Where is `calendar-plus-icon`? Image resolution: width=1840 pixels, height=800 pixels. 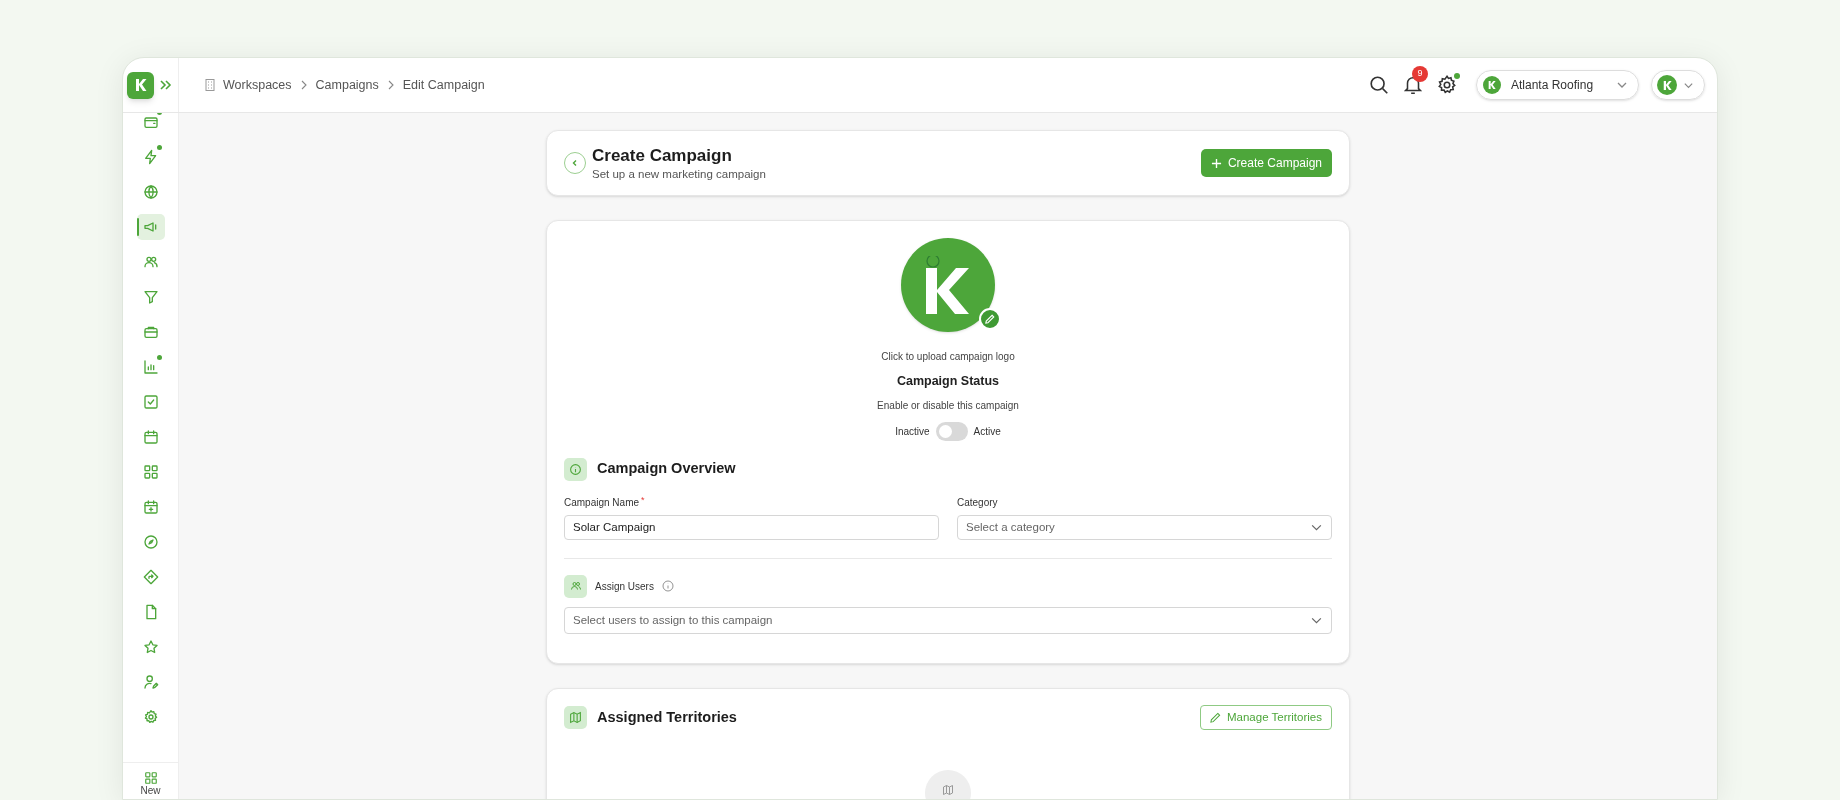
calendar-plus-icon is located at coordinates (150, 507).